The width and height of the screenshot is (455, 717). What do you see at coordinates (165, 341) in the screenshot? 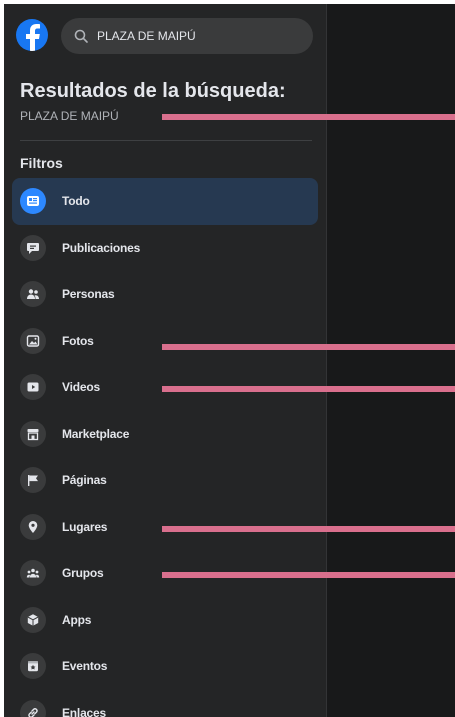
I see `filter-item-fotos: Fotos` at bounding box center [165, 341].